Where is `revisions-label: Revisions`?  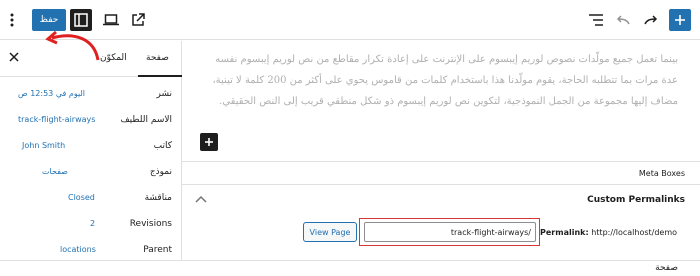
revisions-label: Revisions is located at coordinates (150, 224).